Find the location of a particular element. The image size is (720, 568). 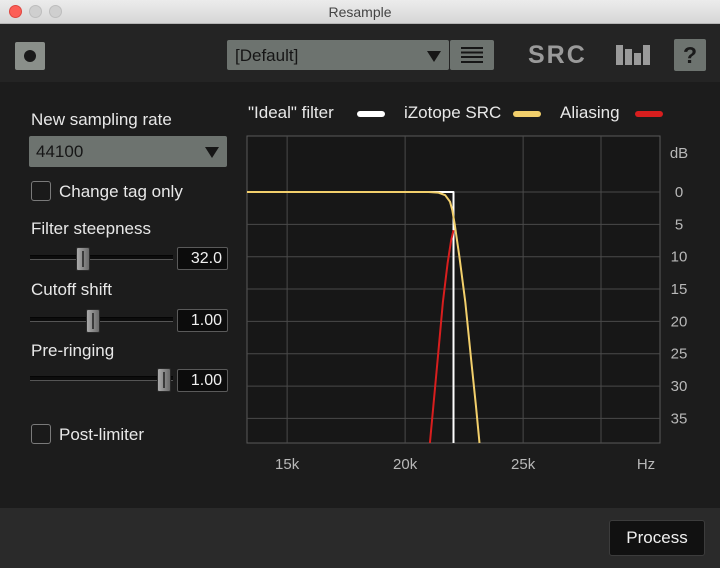

x-tick-label: 15k is located at coordinates (287, 464).